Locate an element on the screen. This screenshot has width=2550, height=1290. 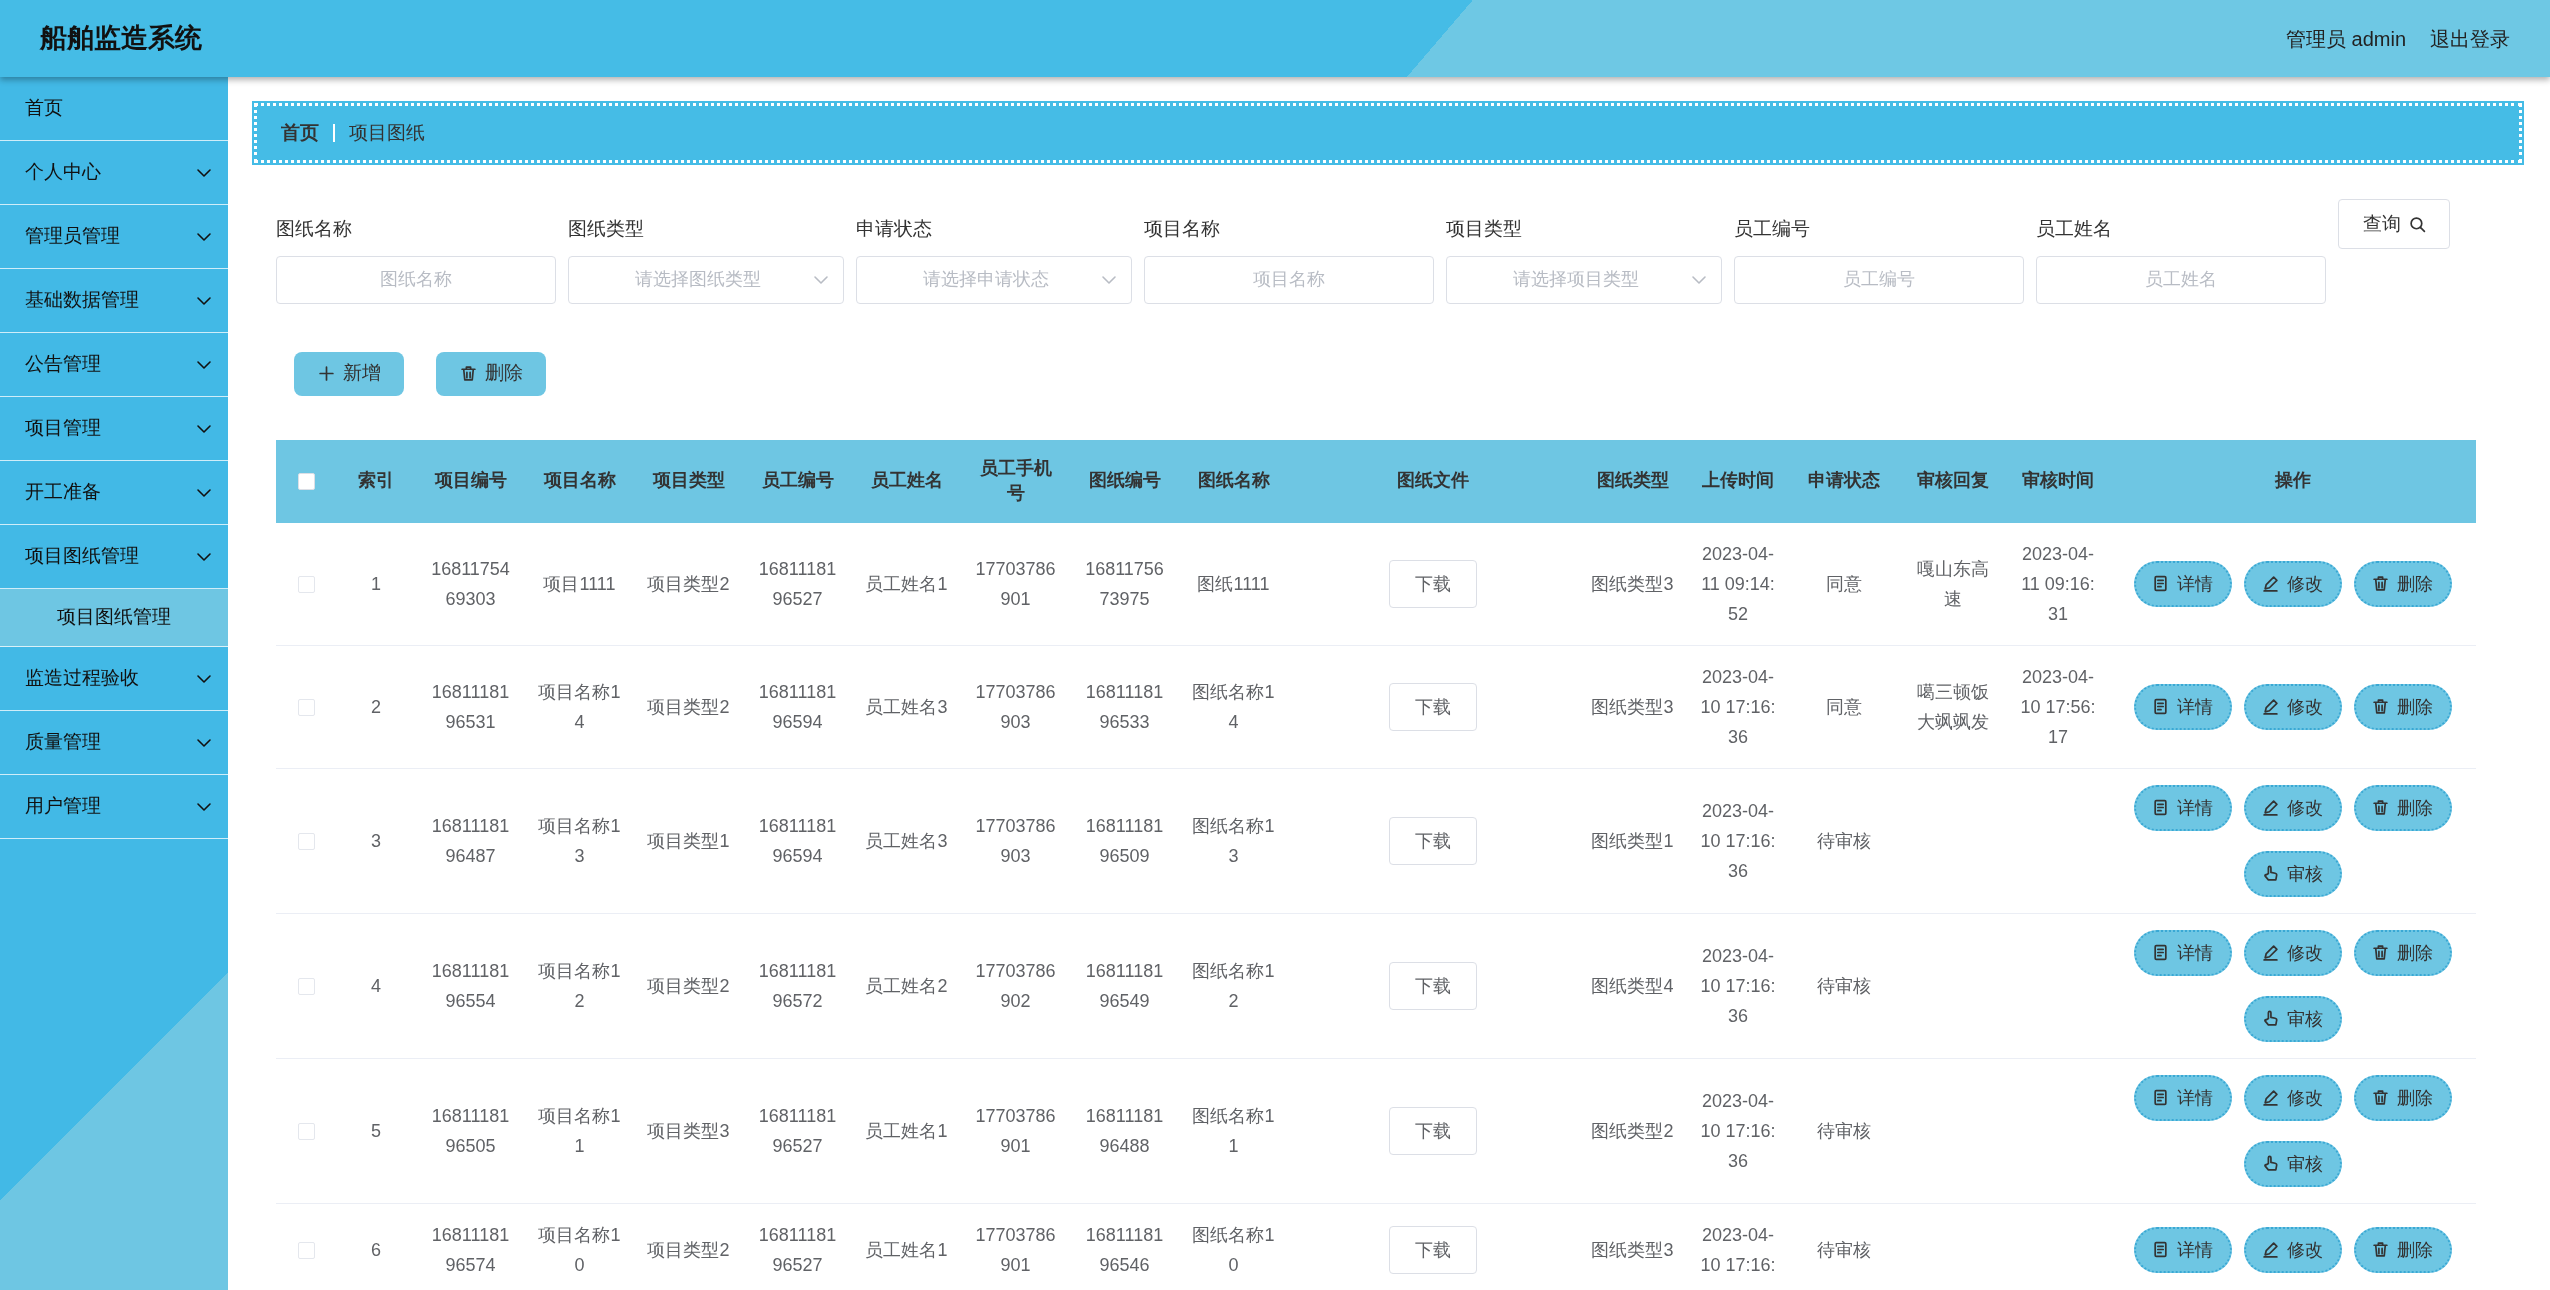
sidebar-item: 用户管理 is located at coordinates (114, 807).